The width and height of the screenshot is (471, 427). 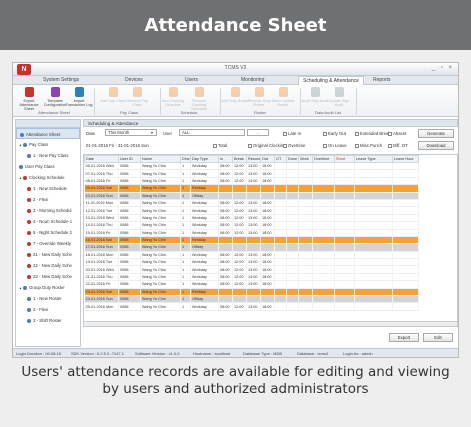 What do you see at coordinates (382, 80) in the screenshot?
I see `menu-reports: Reports` at bounding box center [382, 80].